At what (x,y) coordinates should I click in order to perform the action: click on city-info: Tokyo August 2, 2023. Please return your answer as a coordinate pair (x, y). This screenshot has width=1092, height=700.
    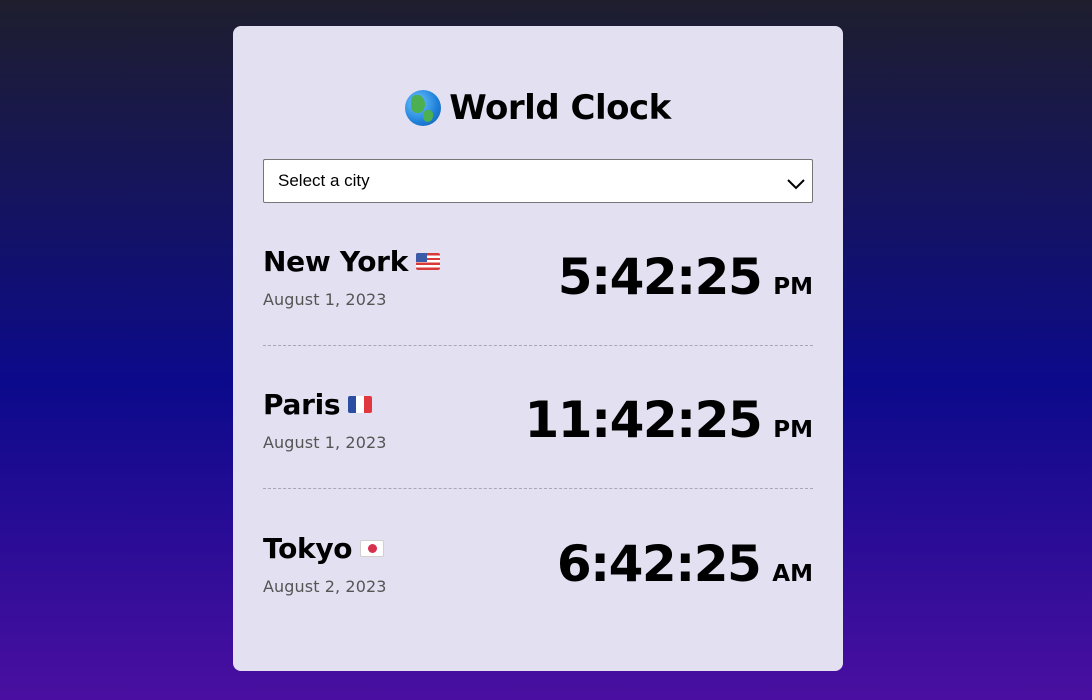
    Looking at the image, I should click on (325, 564).